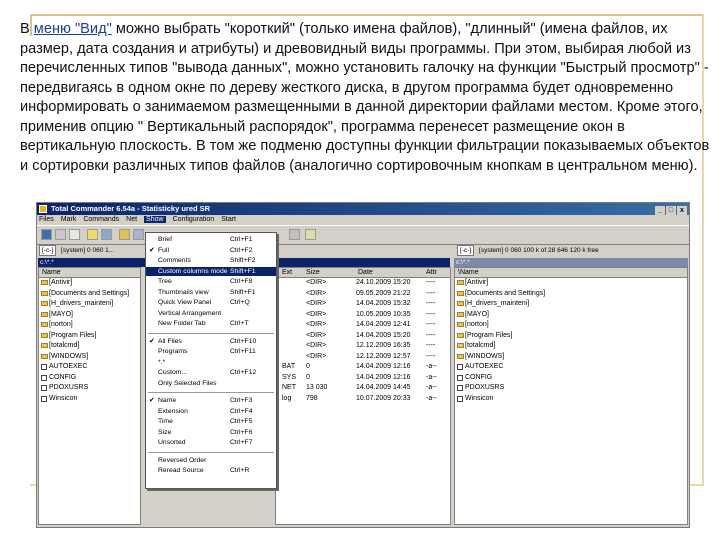 The width and height of the screenshot is (720, 540). Describe the element at coordinates (138, 234) in the screenshot. I see `forward-icon` at that location.